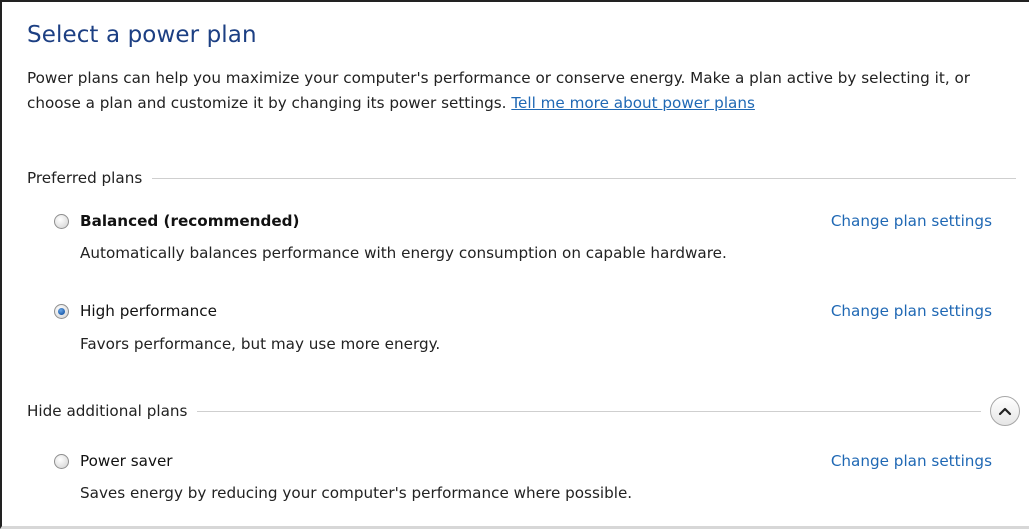 The width and height of the screenshot is (1029, 529). Describe the element at coordinates (107, 411) in the screenshot. I see `hide-additional-plans-label: Hide additional plans` at that location.